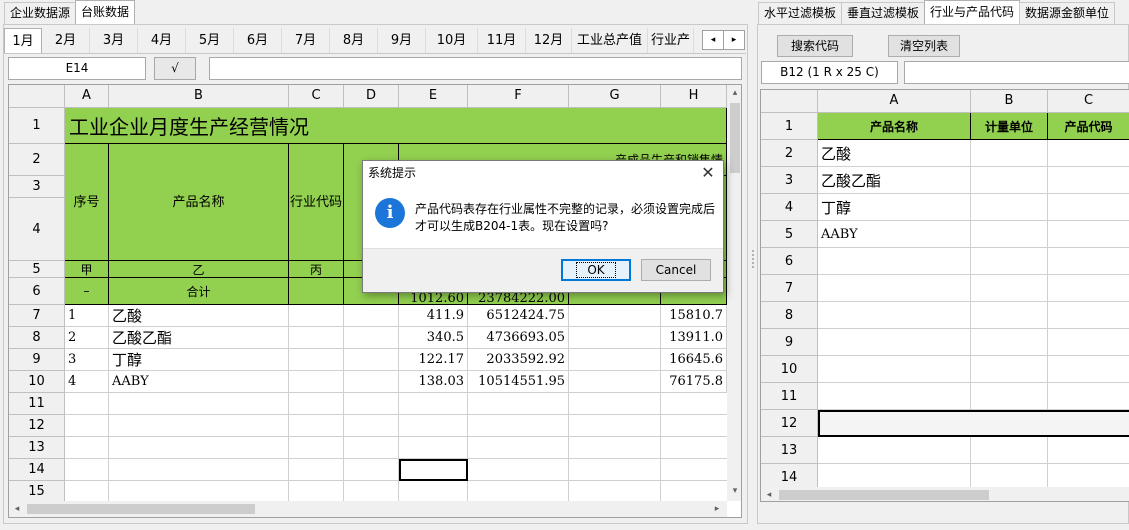 This screenshot has width=1129, height=530. What do you see at coordinates (23, 40) in the screenshot?
I see `tab-month-1: 1月` at bounding box center [23, 40].